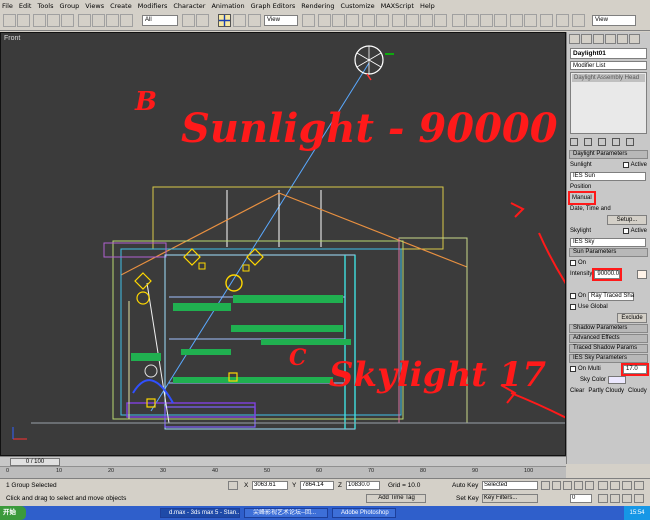  What do you see at coordinates (634, 39) in the screenshot?
I see `utilities-tab-icon` at bounding box center [634, 39].